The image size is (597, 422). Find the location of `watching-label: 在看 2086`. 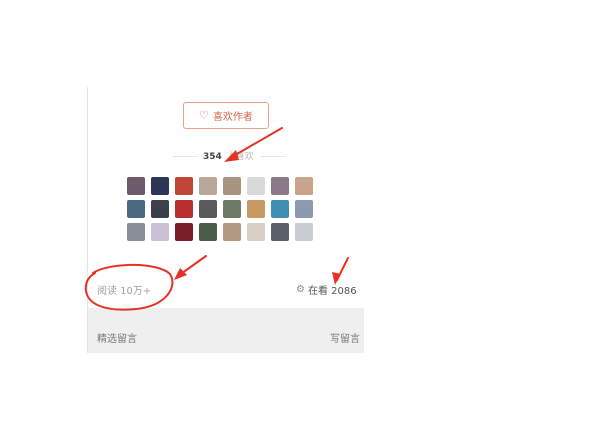

watching-label: 在看 2086 is located at coordinates (332, 291).